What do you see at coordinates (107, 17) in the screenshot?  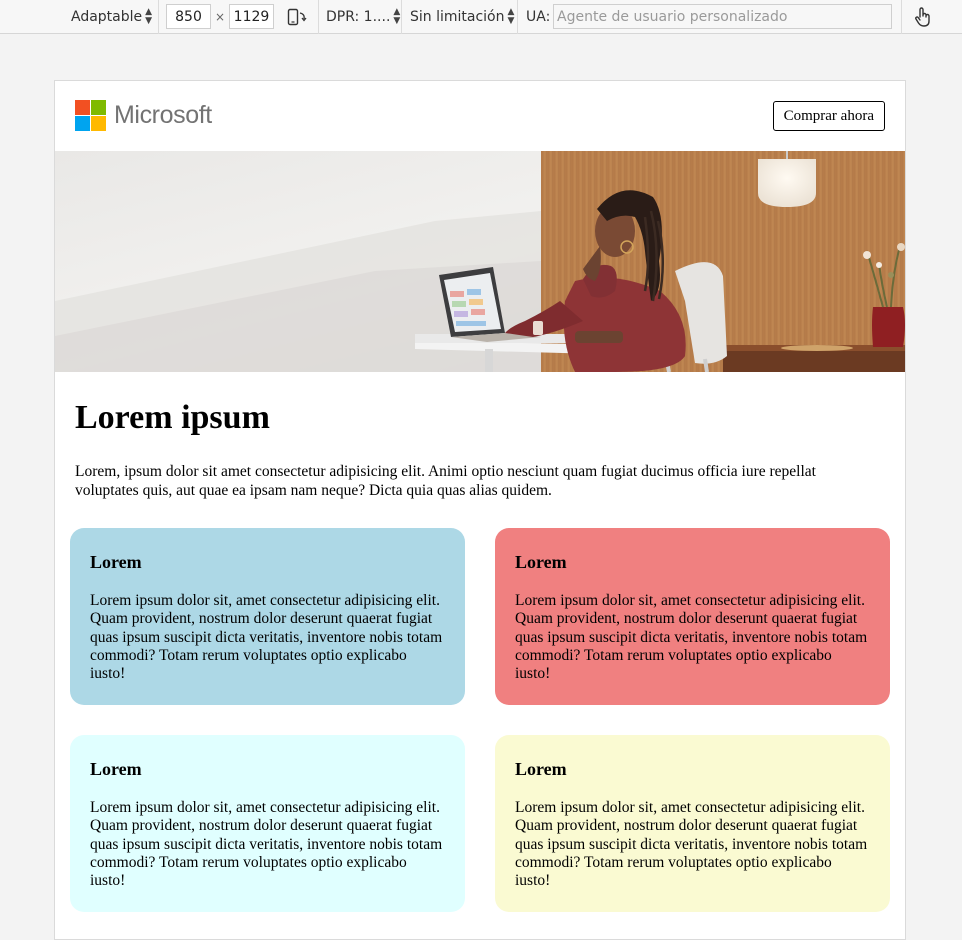 I see `device-mode-label: Adaptable` at bounding box center [107, 17].